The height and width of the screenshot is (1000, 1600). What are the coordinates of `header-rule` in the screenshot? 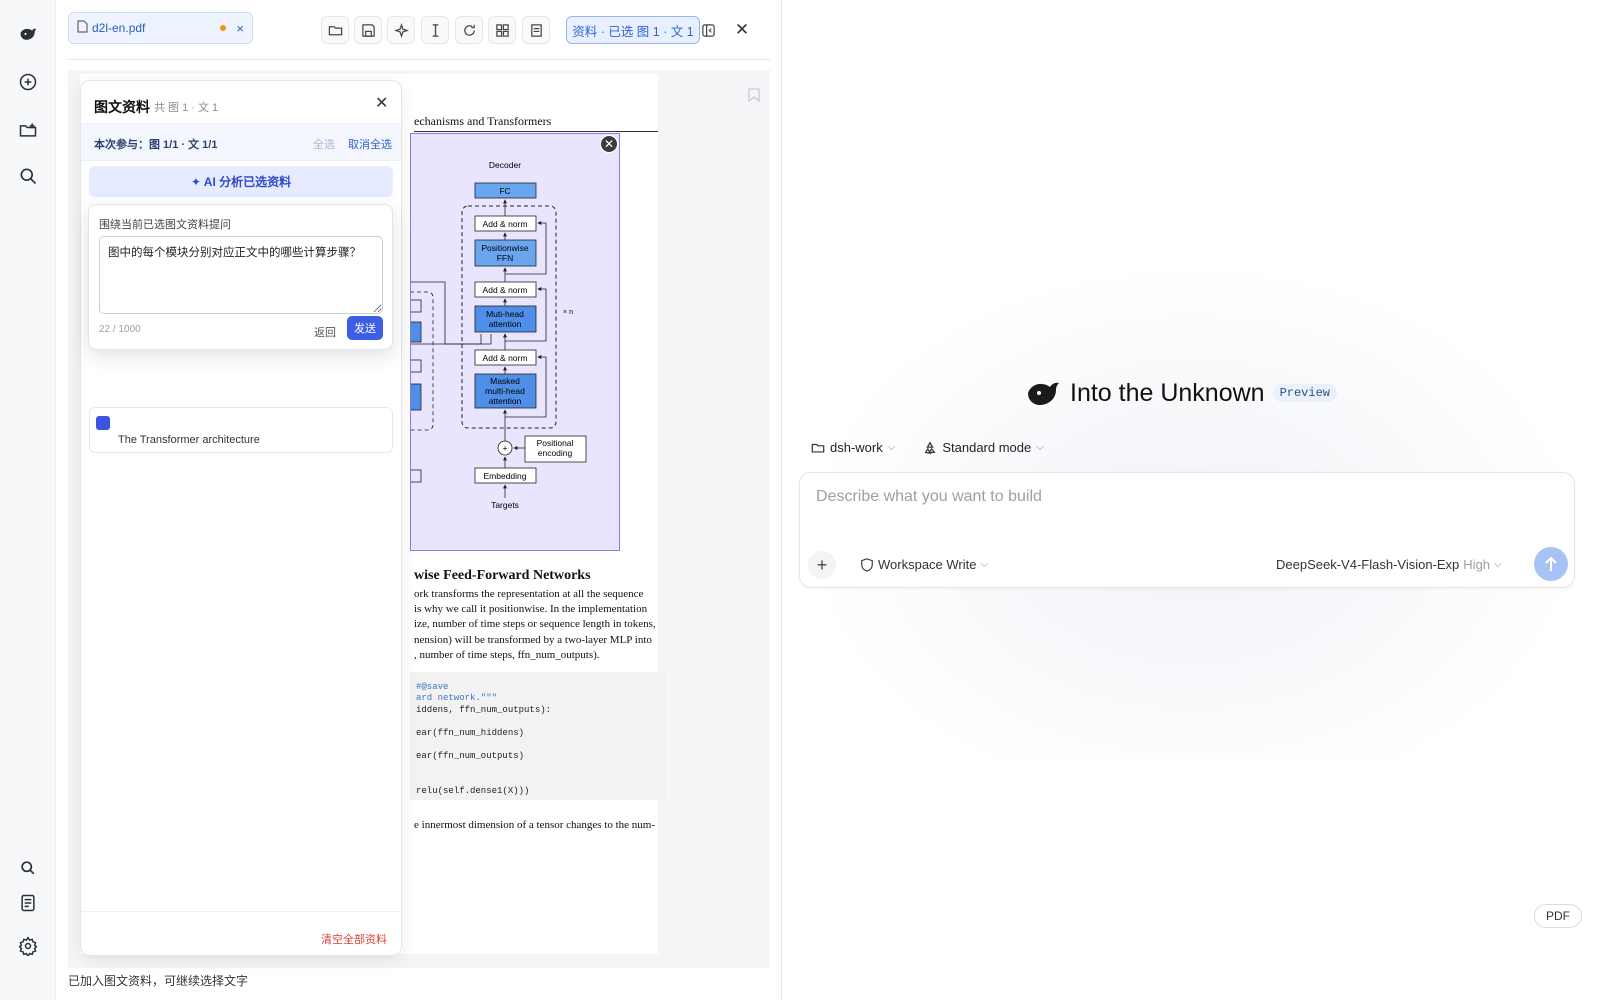 It's located at (536, 131).